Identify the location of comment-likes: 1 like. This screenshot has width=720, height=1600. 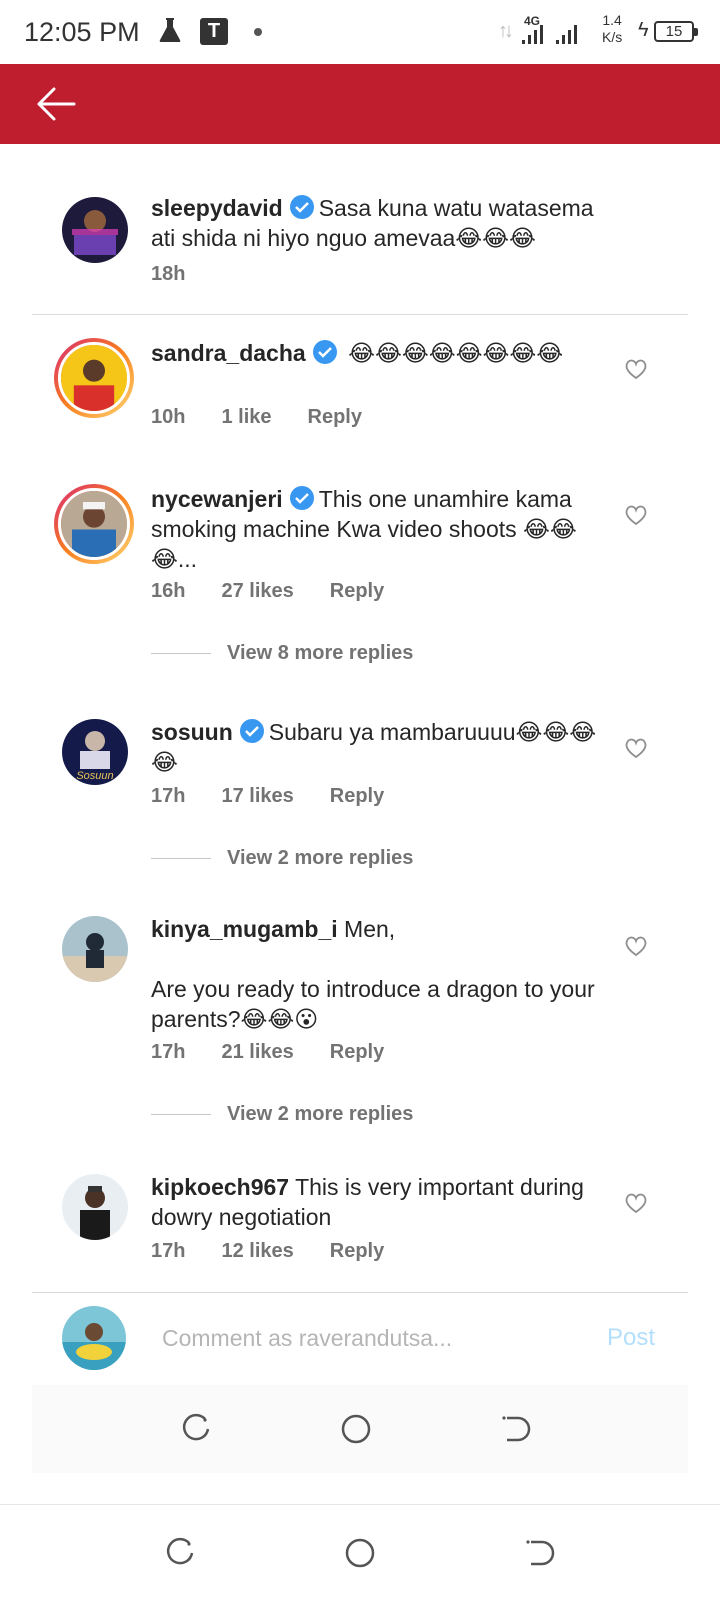
(246, 417).